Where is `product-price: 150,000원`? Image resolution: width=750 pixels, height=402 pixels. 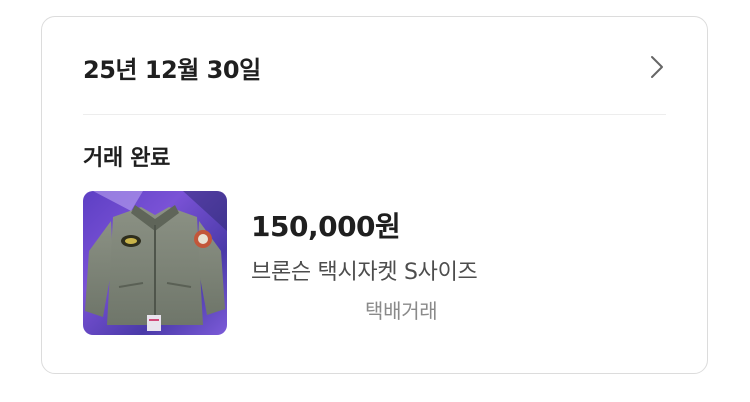
product-price: 150,000원 is located at coordinates (326, 226).